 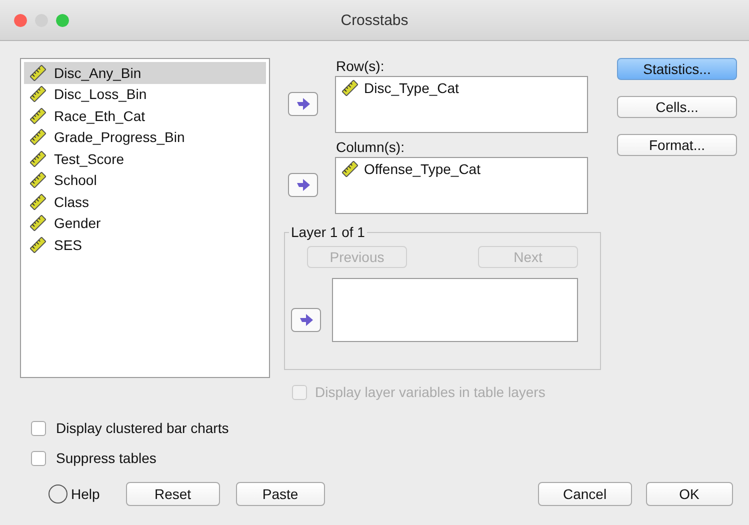 I want to click on variable-item: School, so click(x=145, y=180).